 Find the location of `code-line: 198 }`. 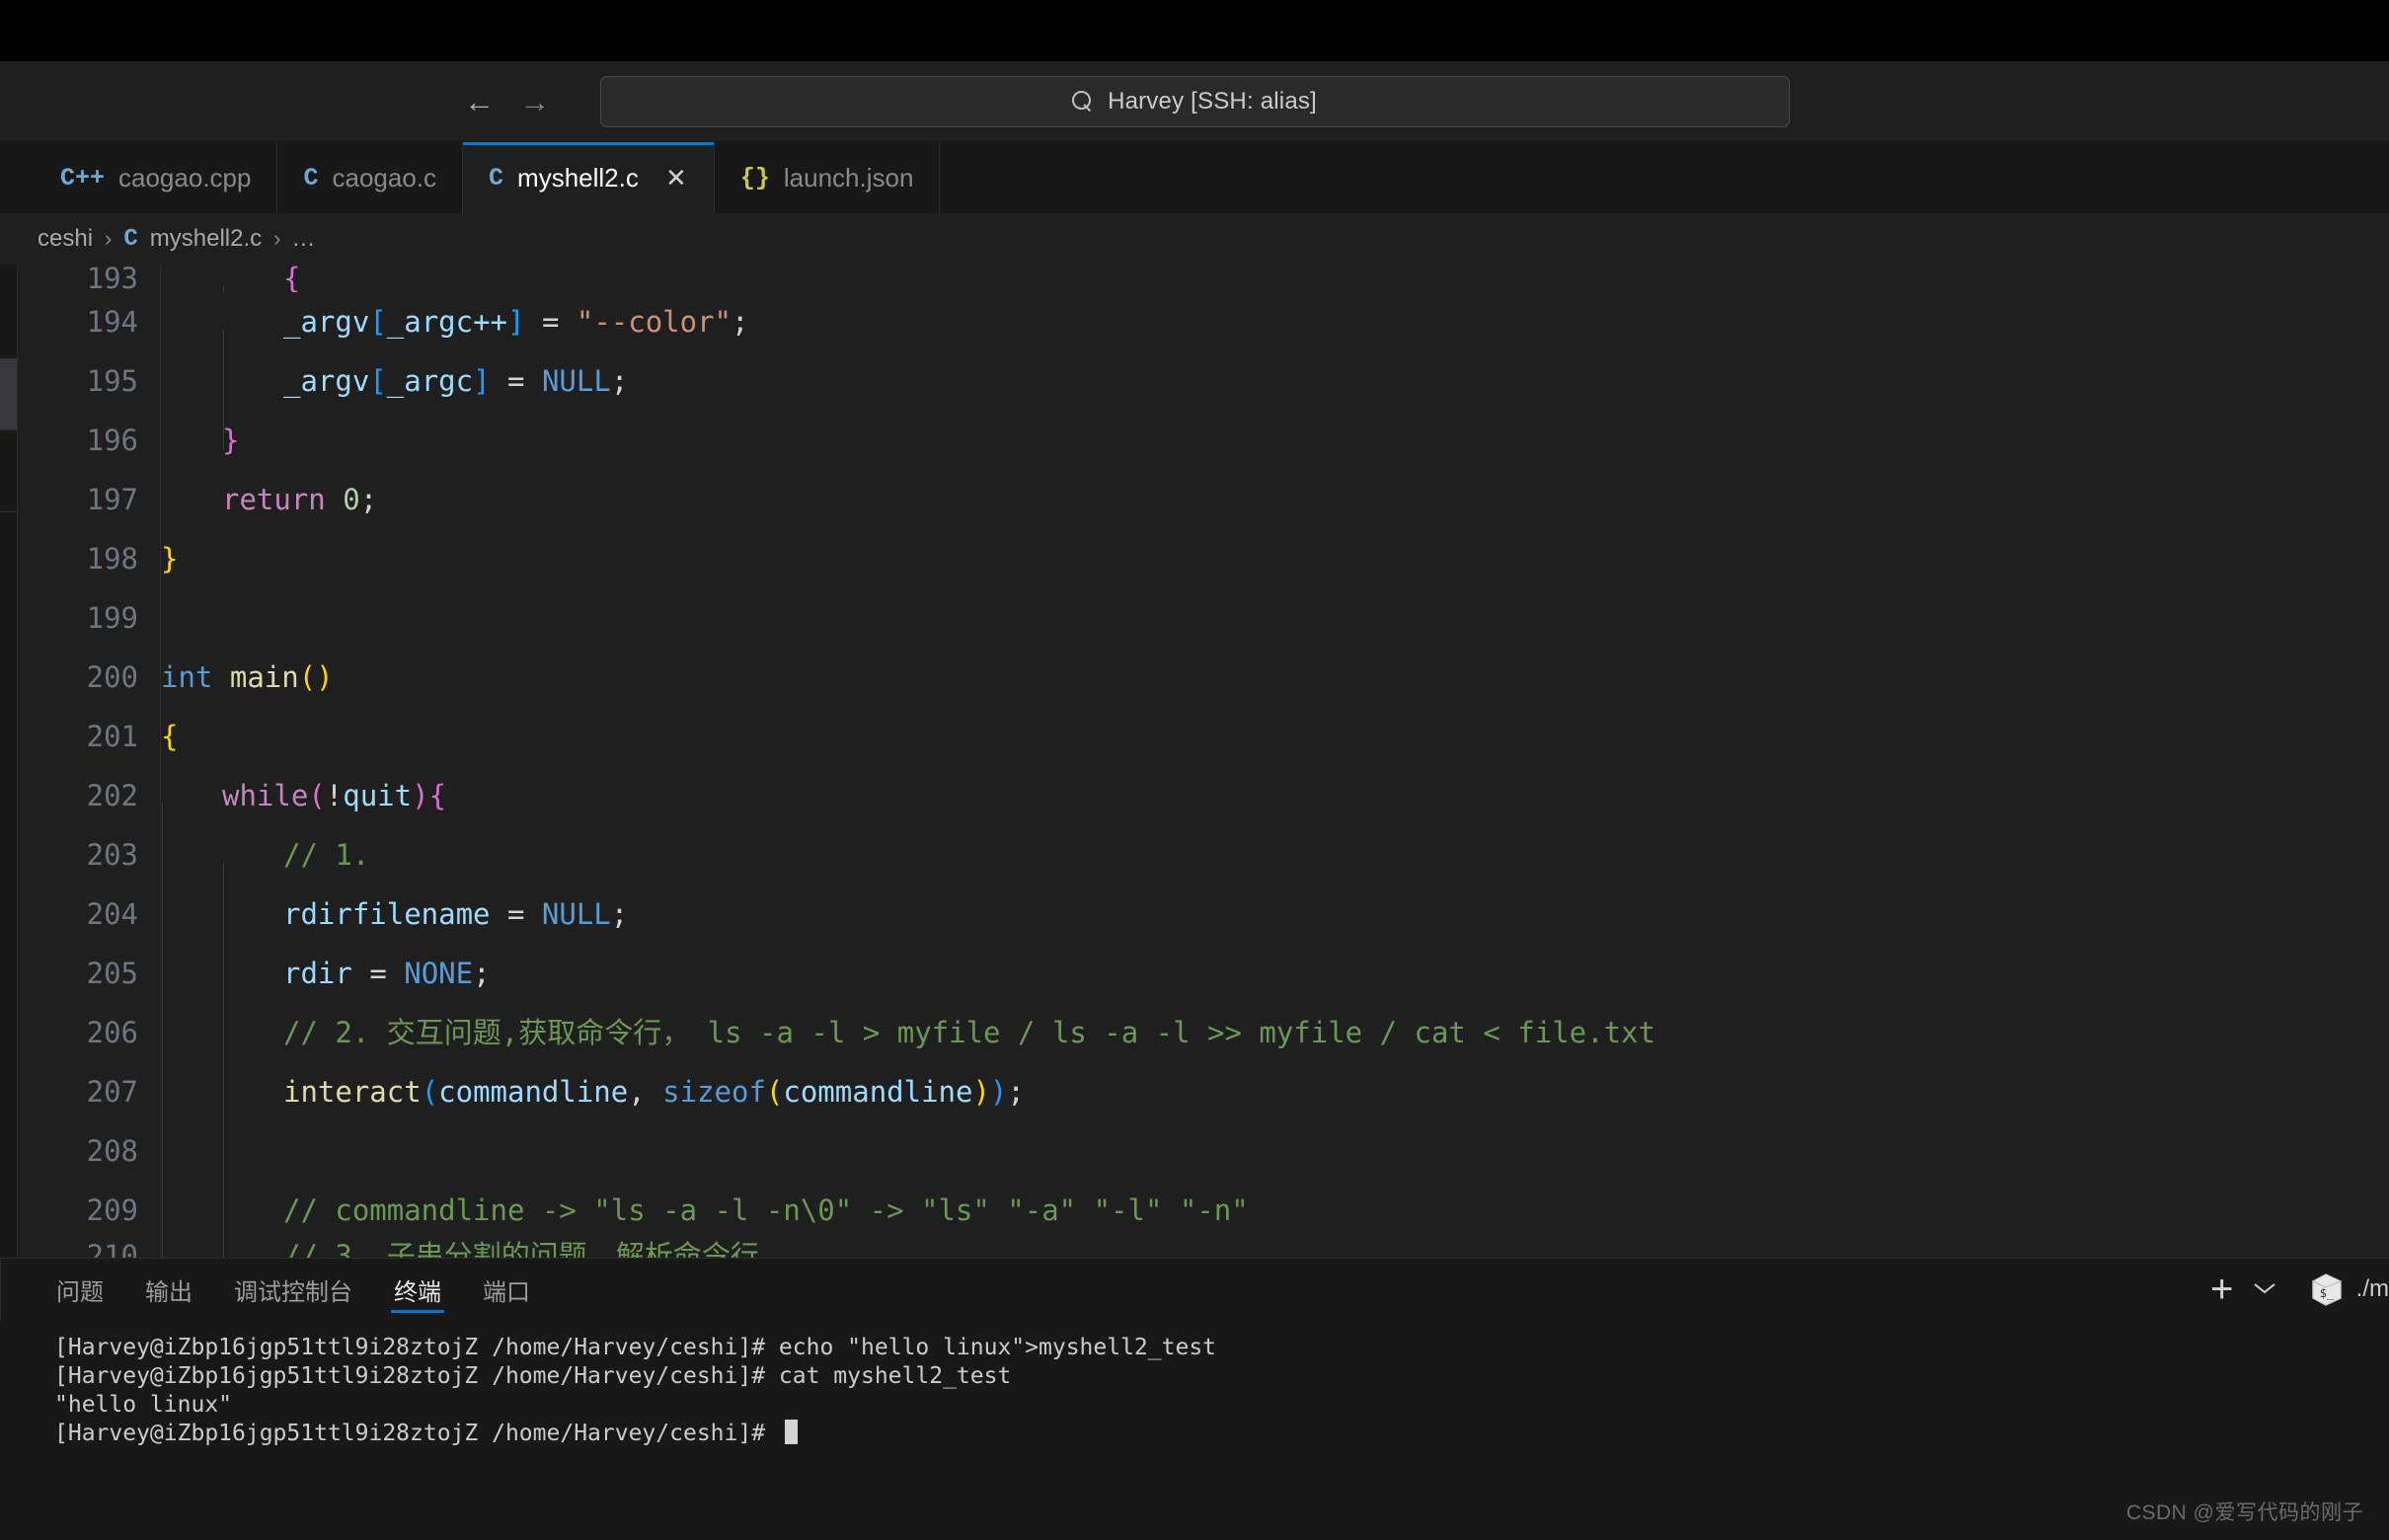

code-line: 198 } is located at coordinates (1203, 558).